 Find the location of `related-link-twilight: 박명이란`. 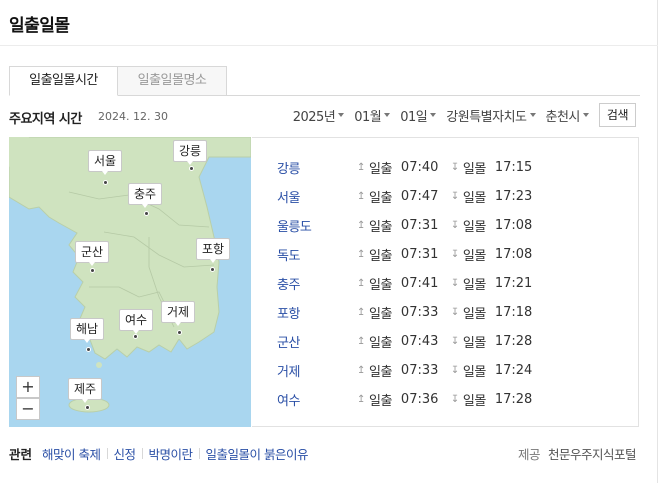

related-link-twilight: 박명이란 is located at coordinates (171, 453).